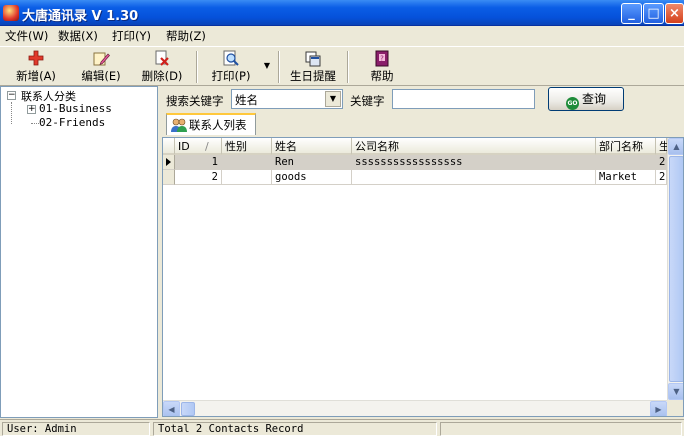  I want to click on menu-bar: 文件(W) 数据(X) 打印(Y) 帮助(Z), so click(342, 36).